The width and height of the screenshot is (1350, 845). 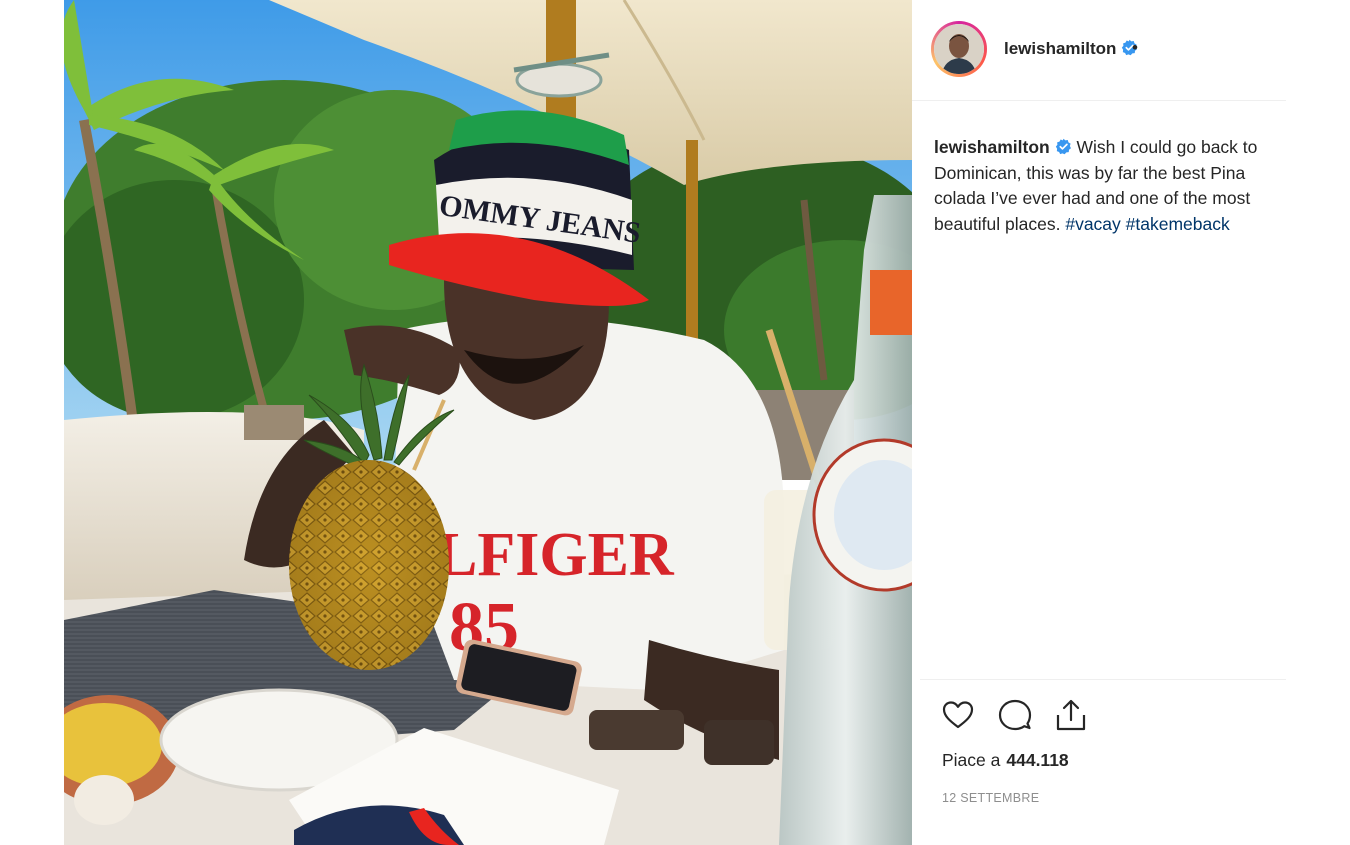 What do you see at coordinates (1060, 48) in the screenshot?
I see `header-username: lewishamilton` at bounding box center [1060, 48].